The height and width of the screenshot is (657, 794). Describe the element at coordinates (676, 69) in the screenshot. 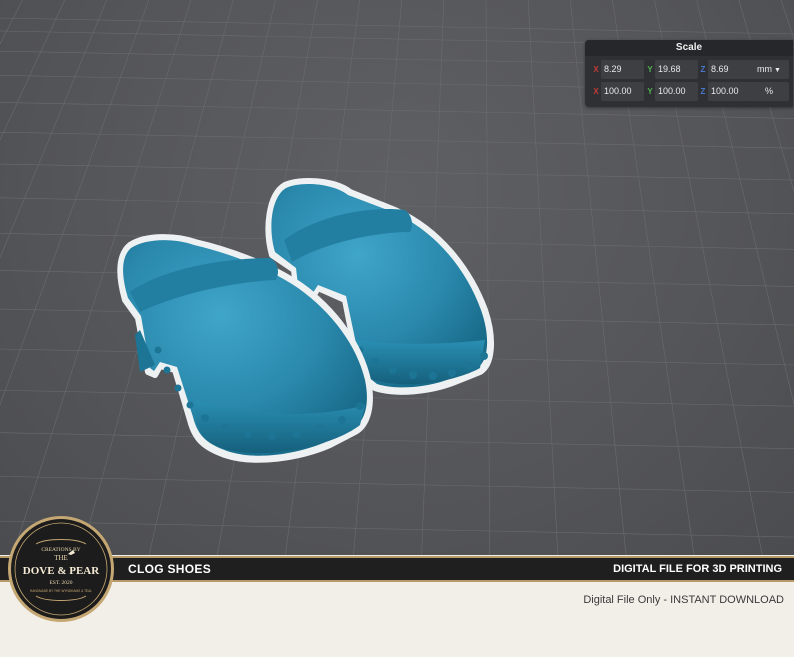

I see `size-y-field: 19.68` at that location.